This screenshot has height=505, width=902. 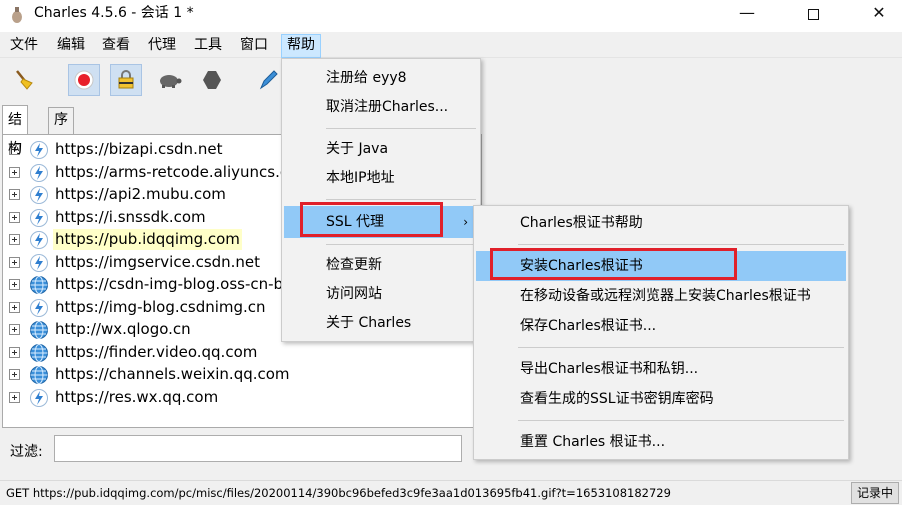 I want to click on host-label: https://arms-retcode.aliyuncs.com, so click(x=183, y=171).